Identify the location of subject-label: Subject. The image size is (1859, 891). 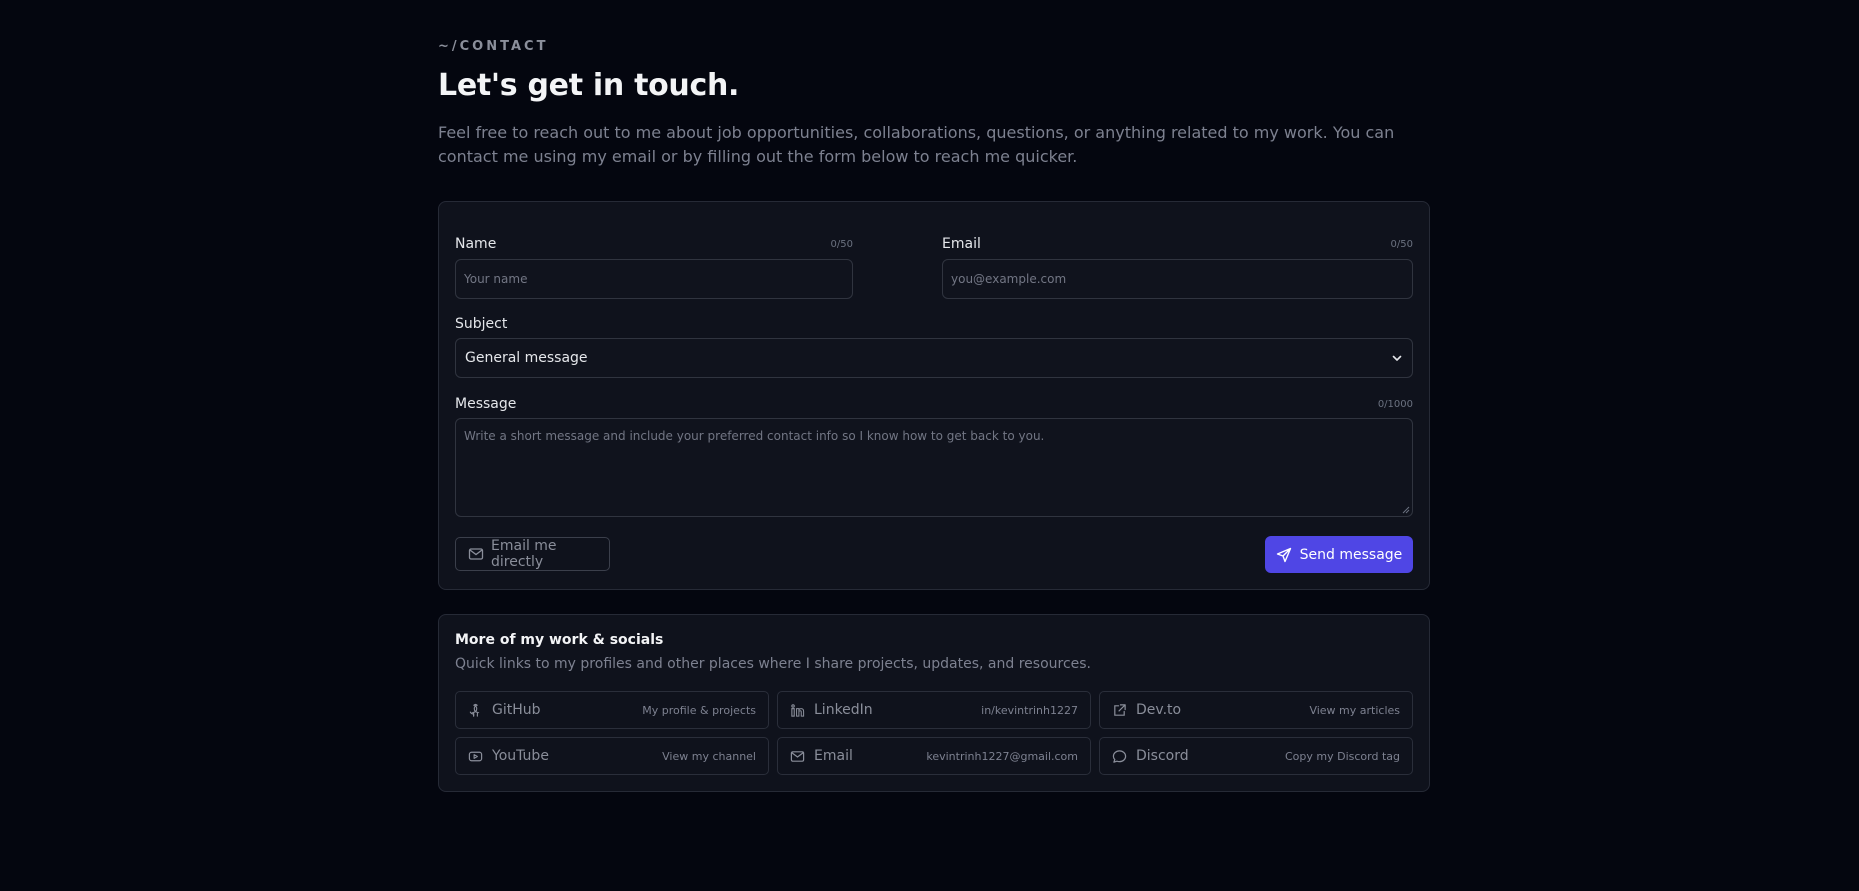
(481, 324).